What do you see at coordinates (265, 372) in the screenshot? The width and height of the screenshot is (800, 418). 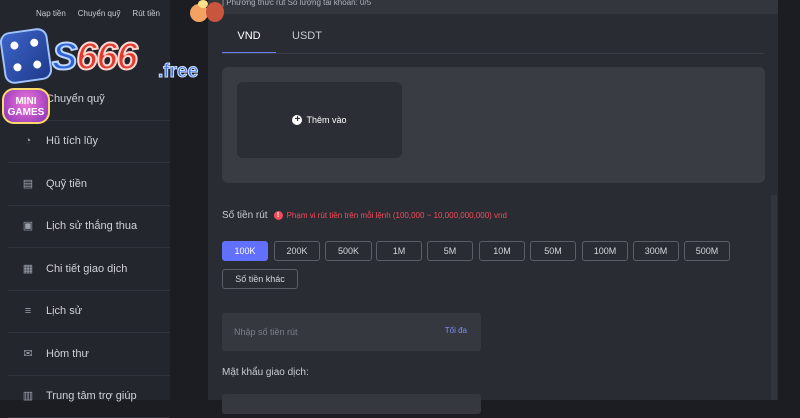 I see `transaction-password-label: Mật khẩu giao dịch:` at bounding box center [265, 372].